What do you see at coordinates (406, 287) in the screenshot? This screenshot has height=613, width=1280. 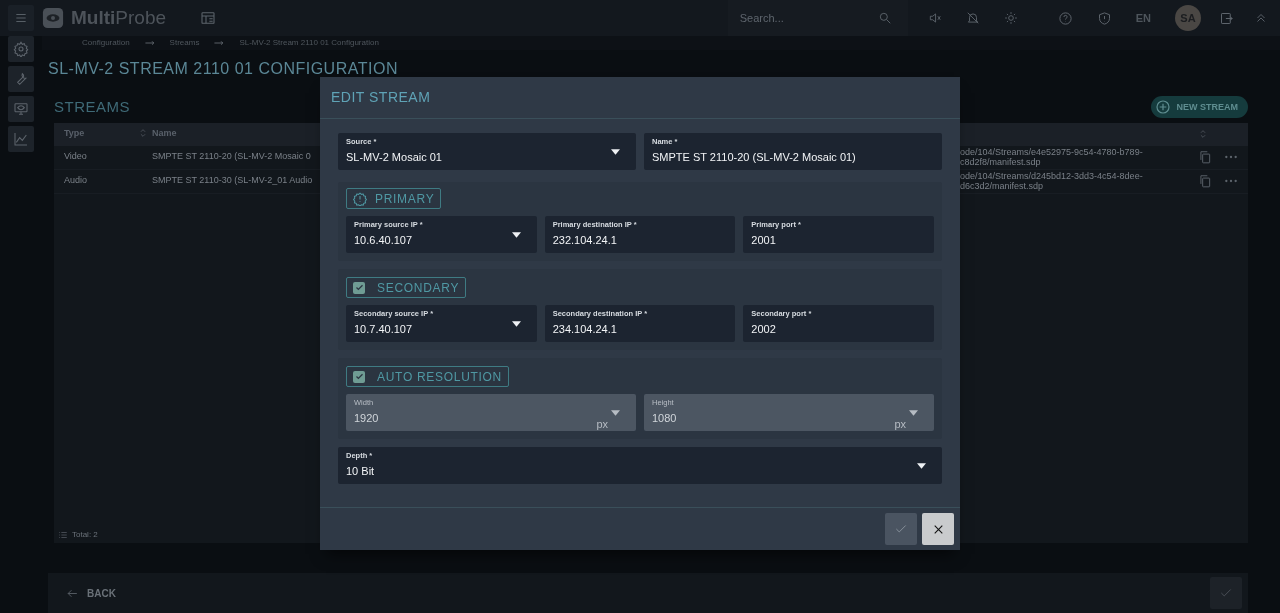 I see `section-toggle: SECONDARY` at bounding box center [406, 287].